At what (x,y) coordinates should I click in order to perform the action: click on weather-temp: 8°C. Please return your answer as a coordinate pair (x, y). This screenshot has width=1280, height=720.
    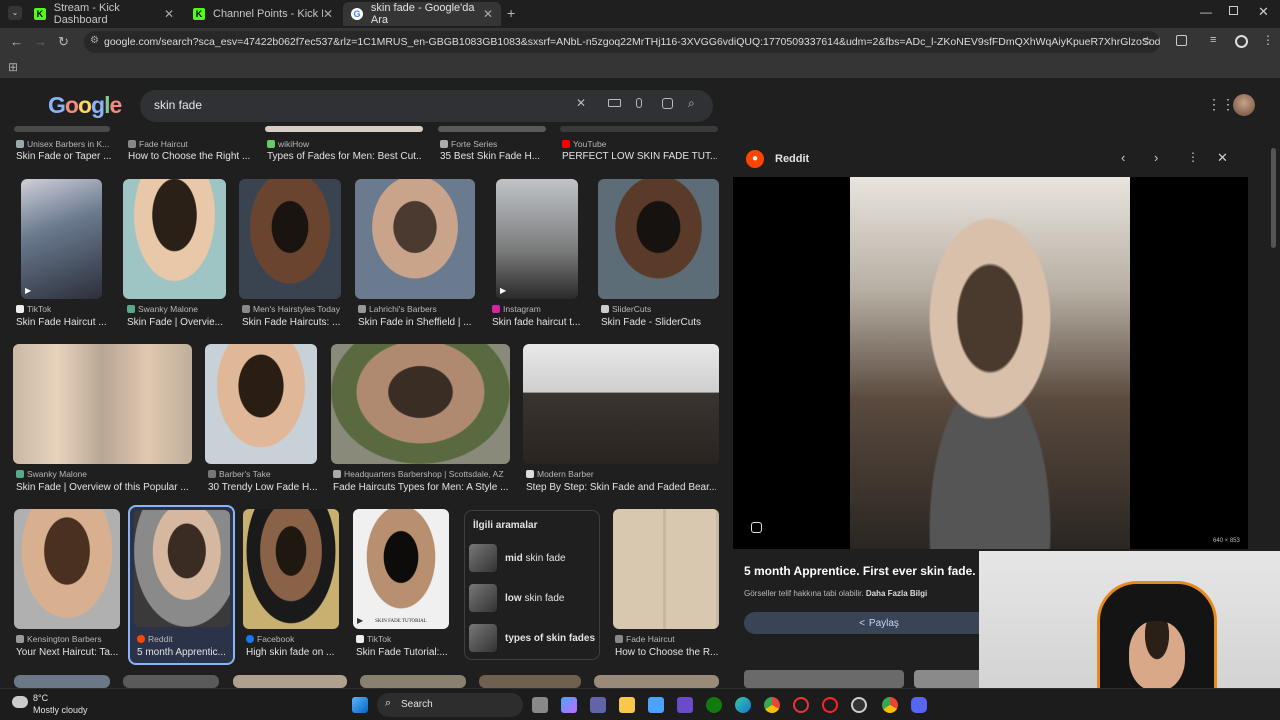
    Looking at the image, I should click on (40, 698).